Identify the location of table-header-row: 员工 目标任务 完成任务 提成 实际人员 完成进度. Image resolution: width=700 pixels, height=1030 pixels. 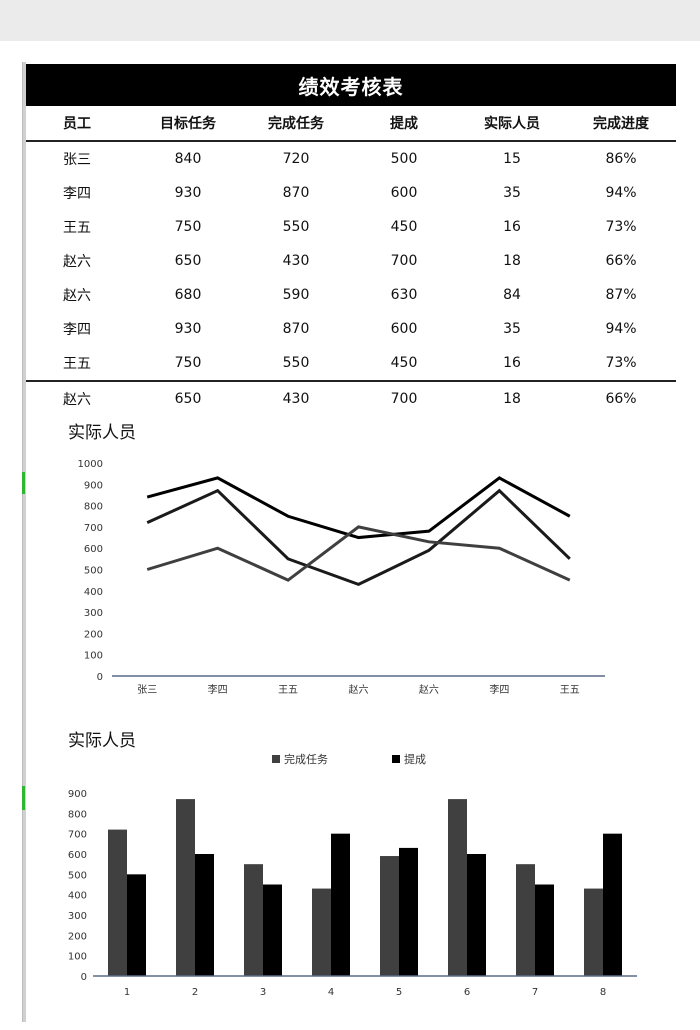
(351, 124).